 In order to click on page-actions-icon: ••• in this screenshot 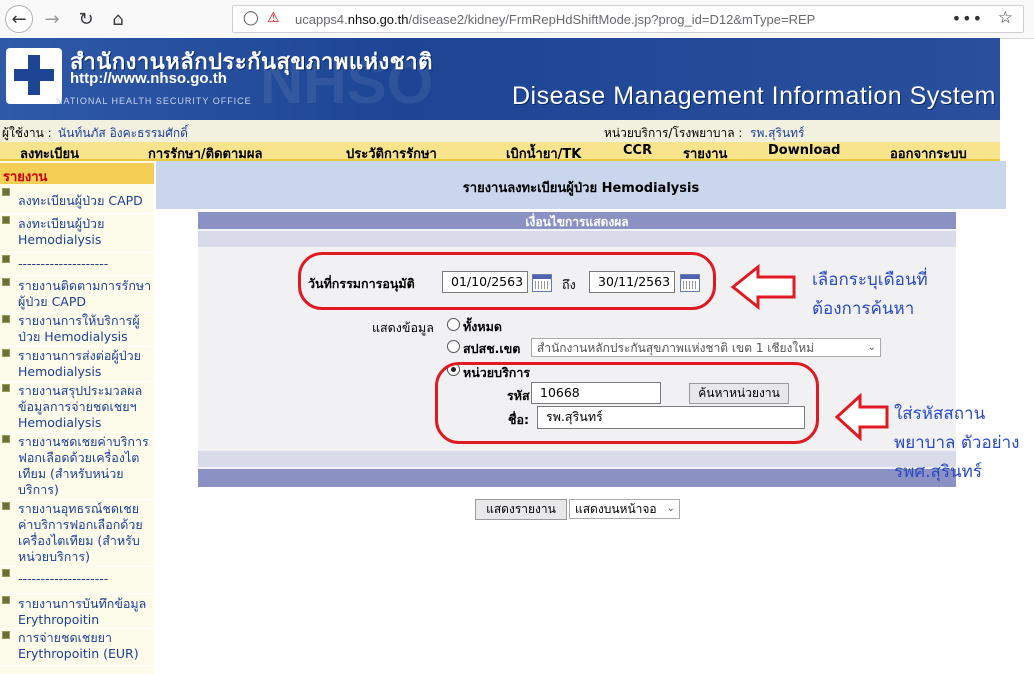, I will do `click(967, 18)`.